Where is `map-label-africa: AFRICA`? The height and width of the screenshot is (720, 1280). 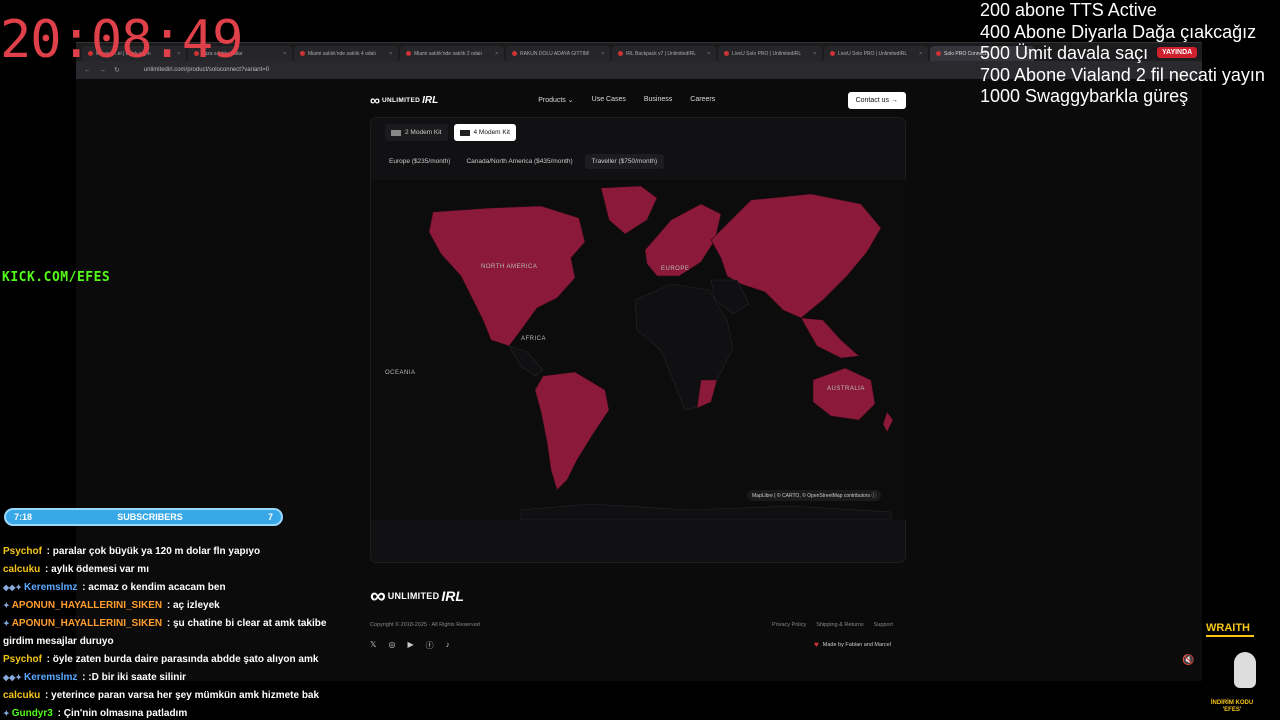
map-label-africa: AFRICA is located at coordinates (533, 339).